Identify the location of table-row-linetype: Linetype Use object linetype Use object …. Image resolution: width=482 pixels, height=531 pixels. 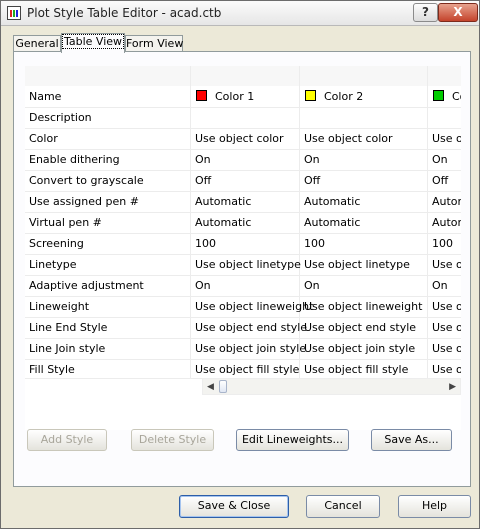
(243, 264).